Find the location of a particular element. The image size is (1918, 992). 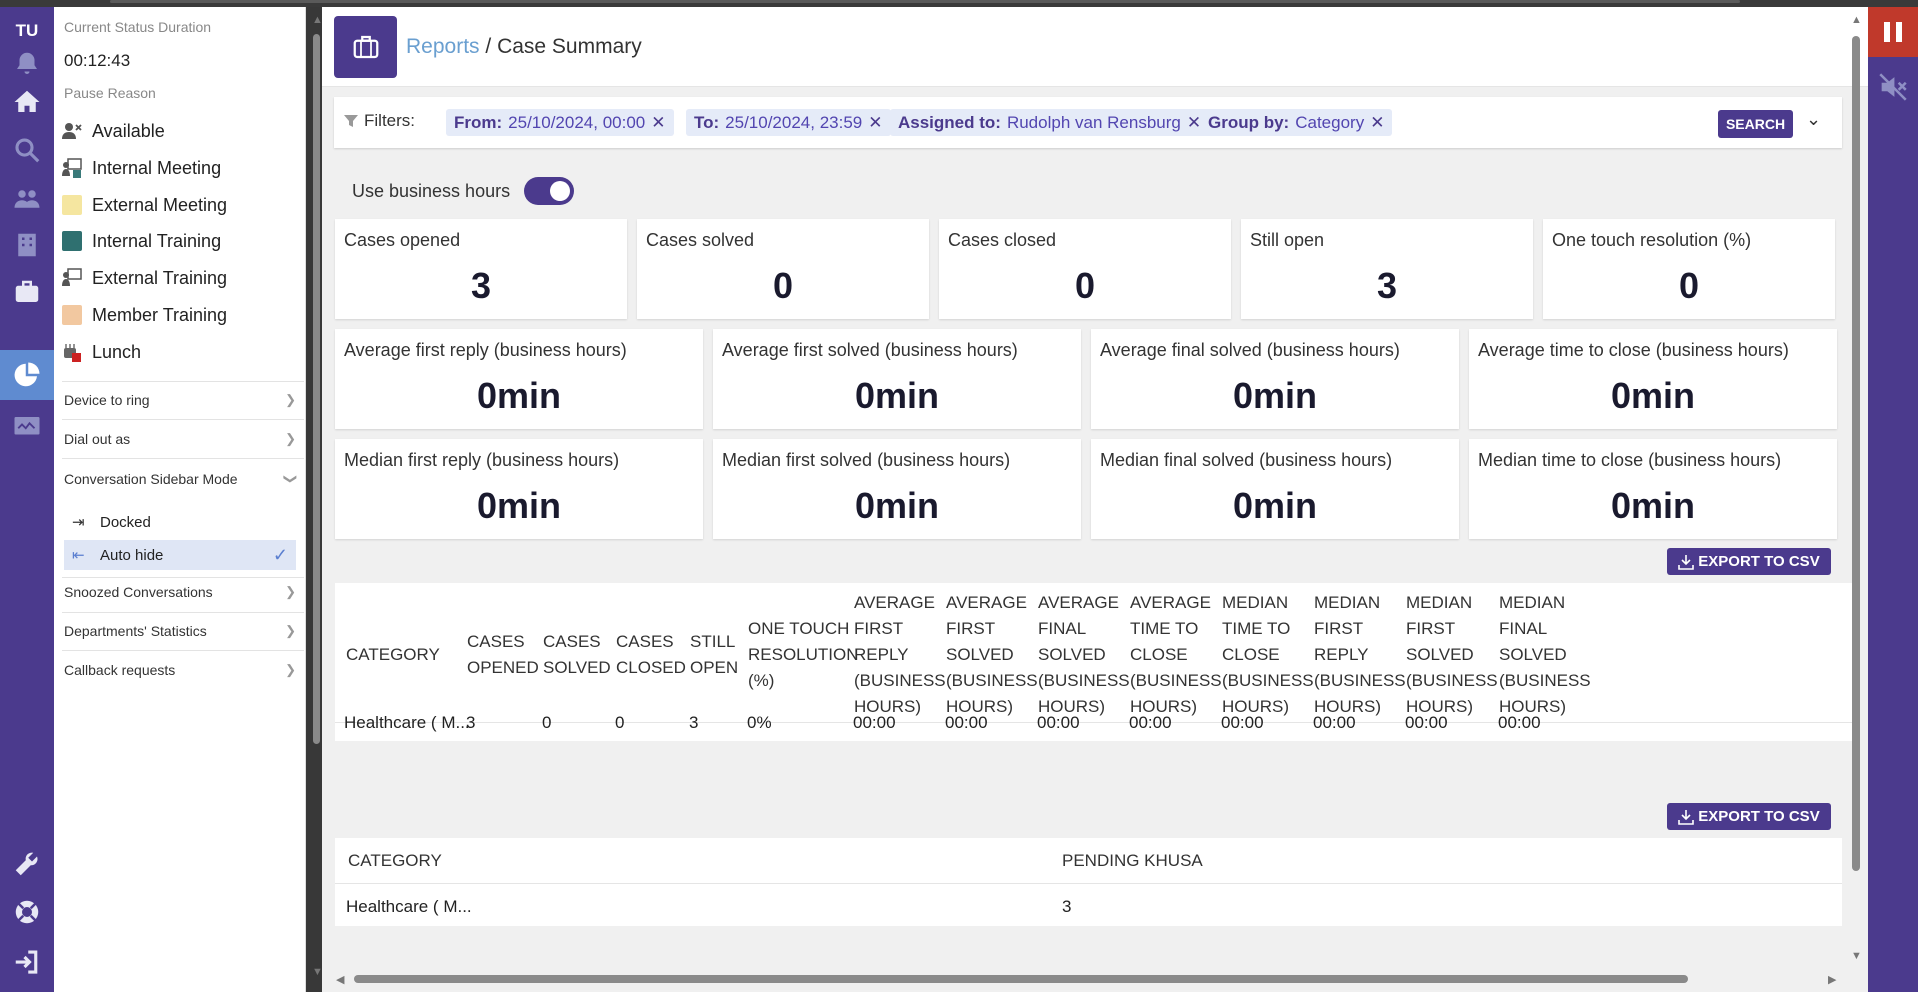

chevron-down-icon: ⌄ is located at coordinates (1813, 119).